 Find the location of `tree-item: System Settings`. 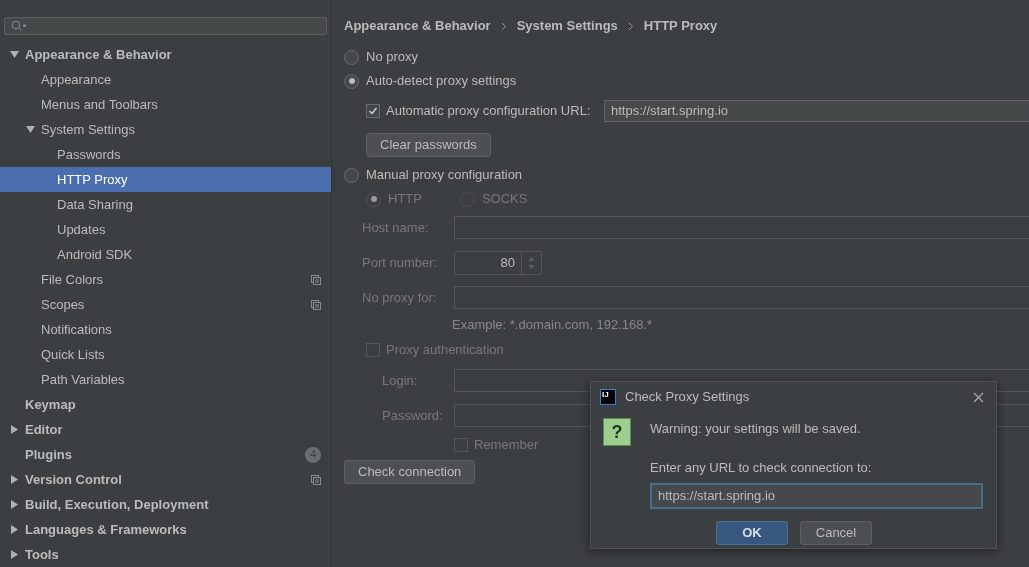

tree-item: System Settings is located at coordinates (165, 129).